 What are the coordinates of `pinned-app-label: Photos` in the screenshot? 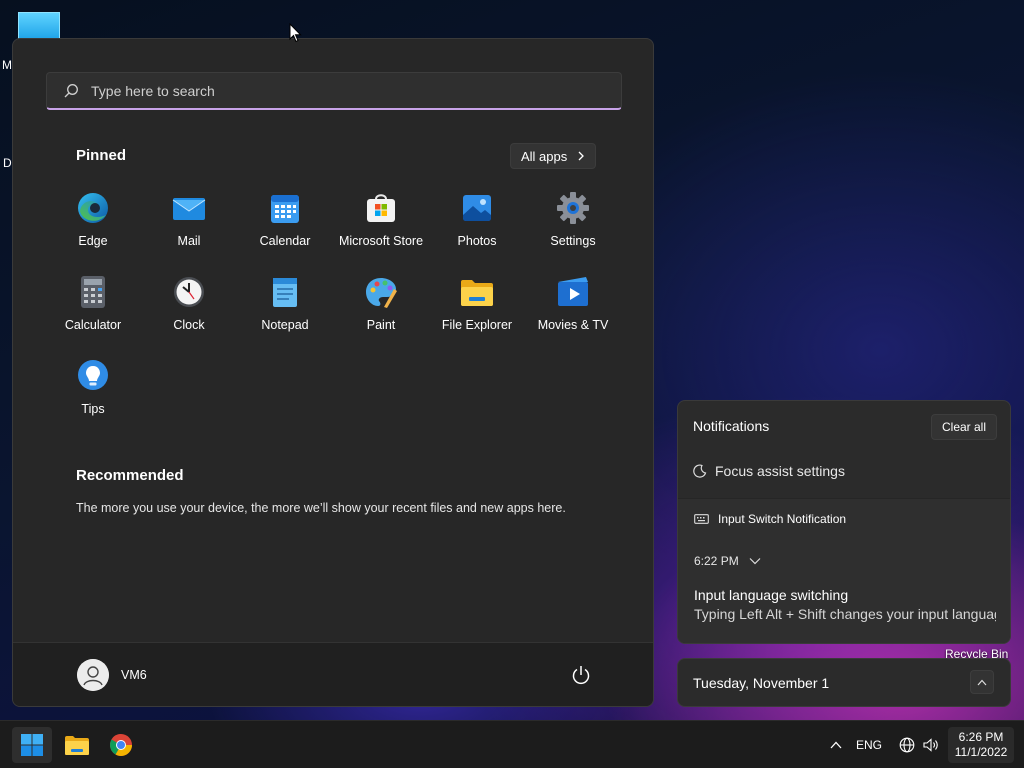 It's located at (477, 241).